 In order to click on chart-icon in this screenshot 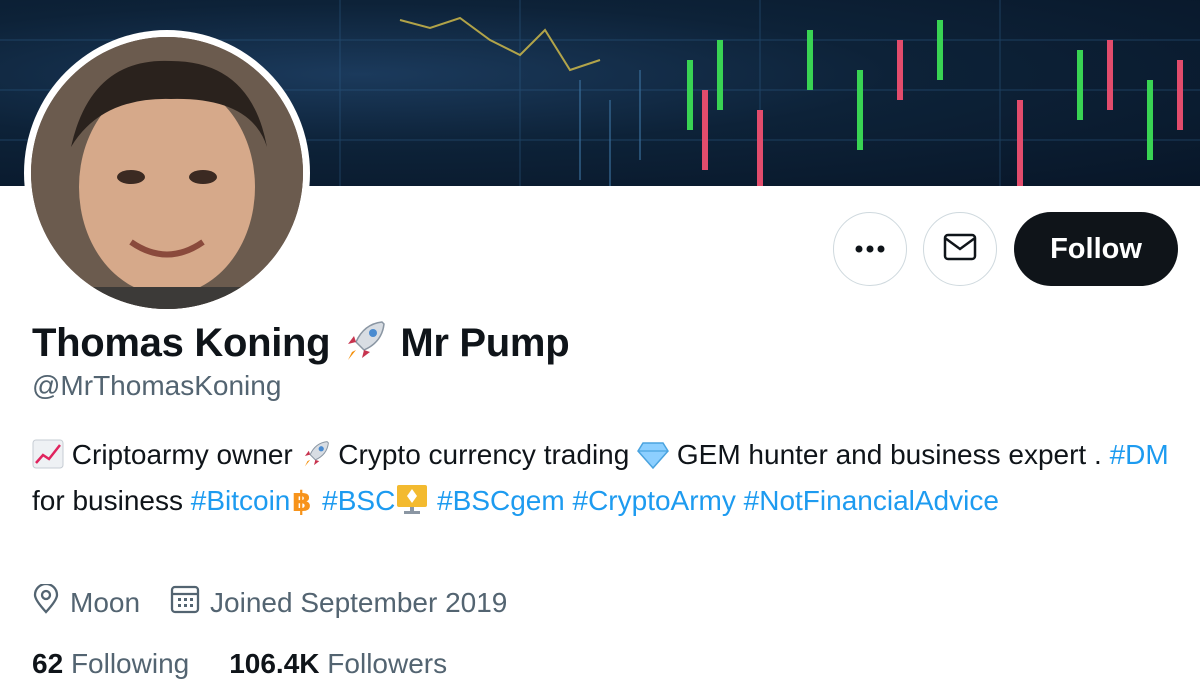, I will do `click(48, 459)`.